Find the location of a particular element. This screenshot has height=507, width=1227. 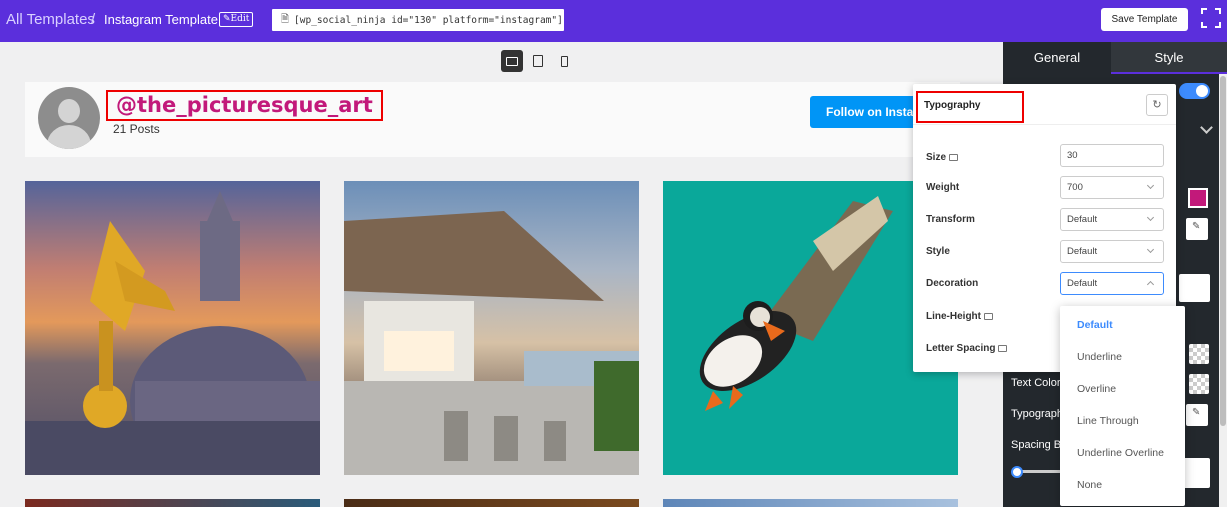

tablet-icon is located at coordinates (538, 61).